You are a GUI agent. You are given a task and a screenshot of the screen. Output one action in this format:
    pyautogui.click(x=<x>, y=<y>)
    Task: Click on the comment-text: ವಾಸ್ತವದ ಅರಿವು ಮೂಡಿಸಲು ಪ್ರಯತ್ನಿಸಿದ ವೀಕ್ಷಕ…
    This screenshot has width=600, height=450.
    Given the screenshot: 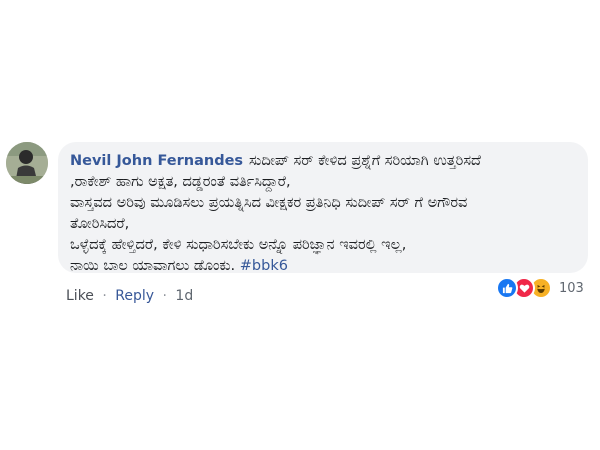 What is the action you would take?
    pyautogui.click(x=269, y=203)
    